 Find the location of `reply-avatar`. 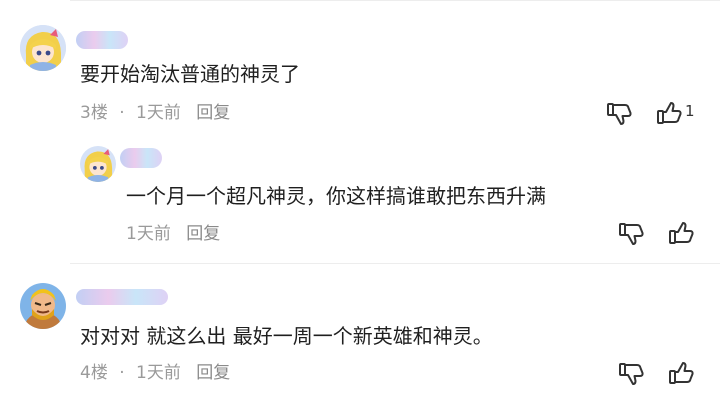

reply-avatar is located at coordinates (98, 164).